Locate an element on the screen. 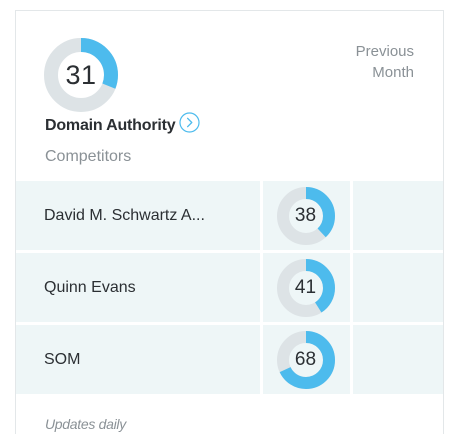  competitor-name: SOM is located at coordinates (62, 359).